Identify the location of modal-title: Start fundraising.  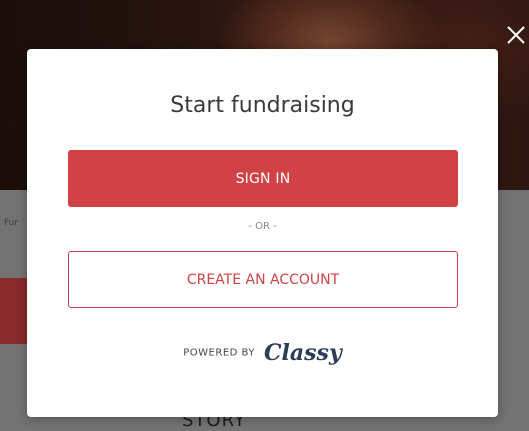
(262, 105).